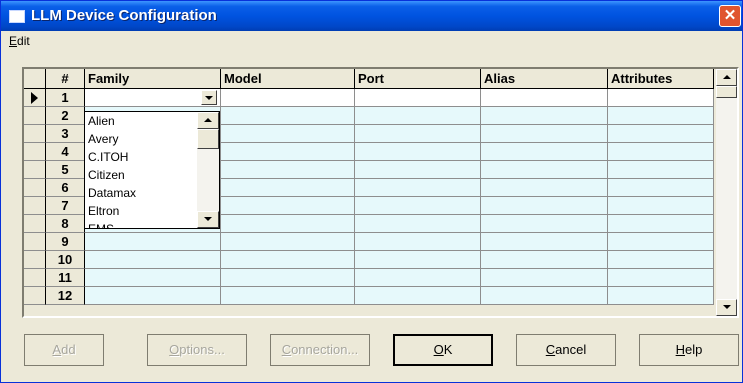  Describe the element at coordinates (141, 211) in the screenshot. I see `family-option: Eltron` at that location.